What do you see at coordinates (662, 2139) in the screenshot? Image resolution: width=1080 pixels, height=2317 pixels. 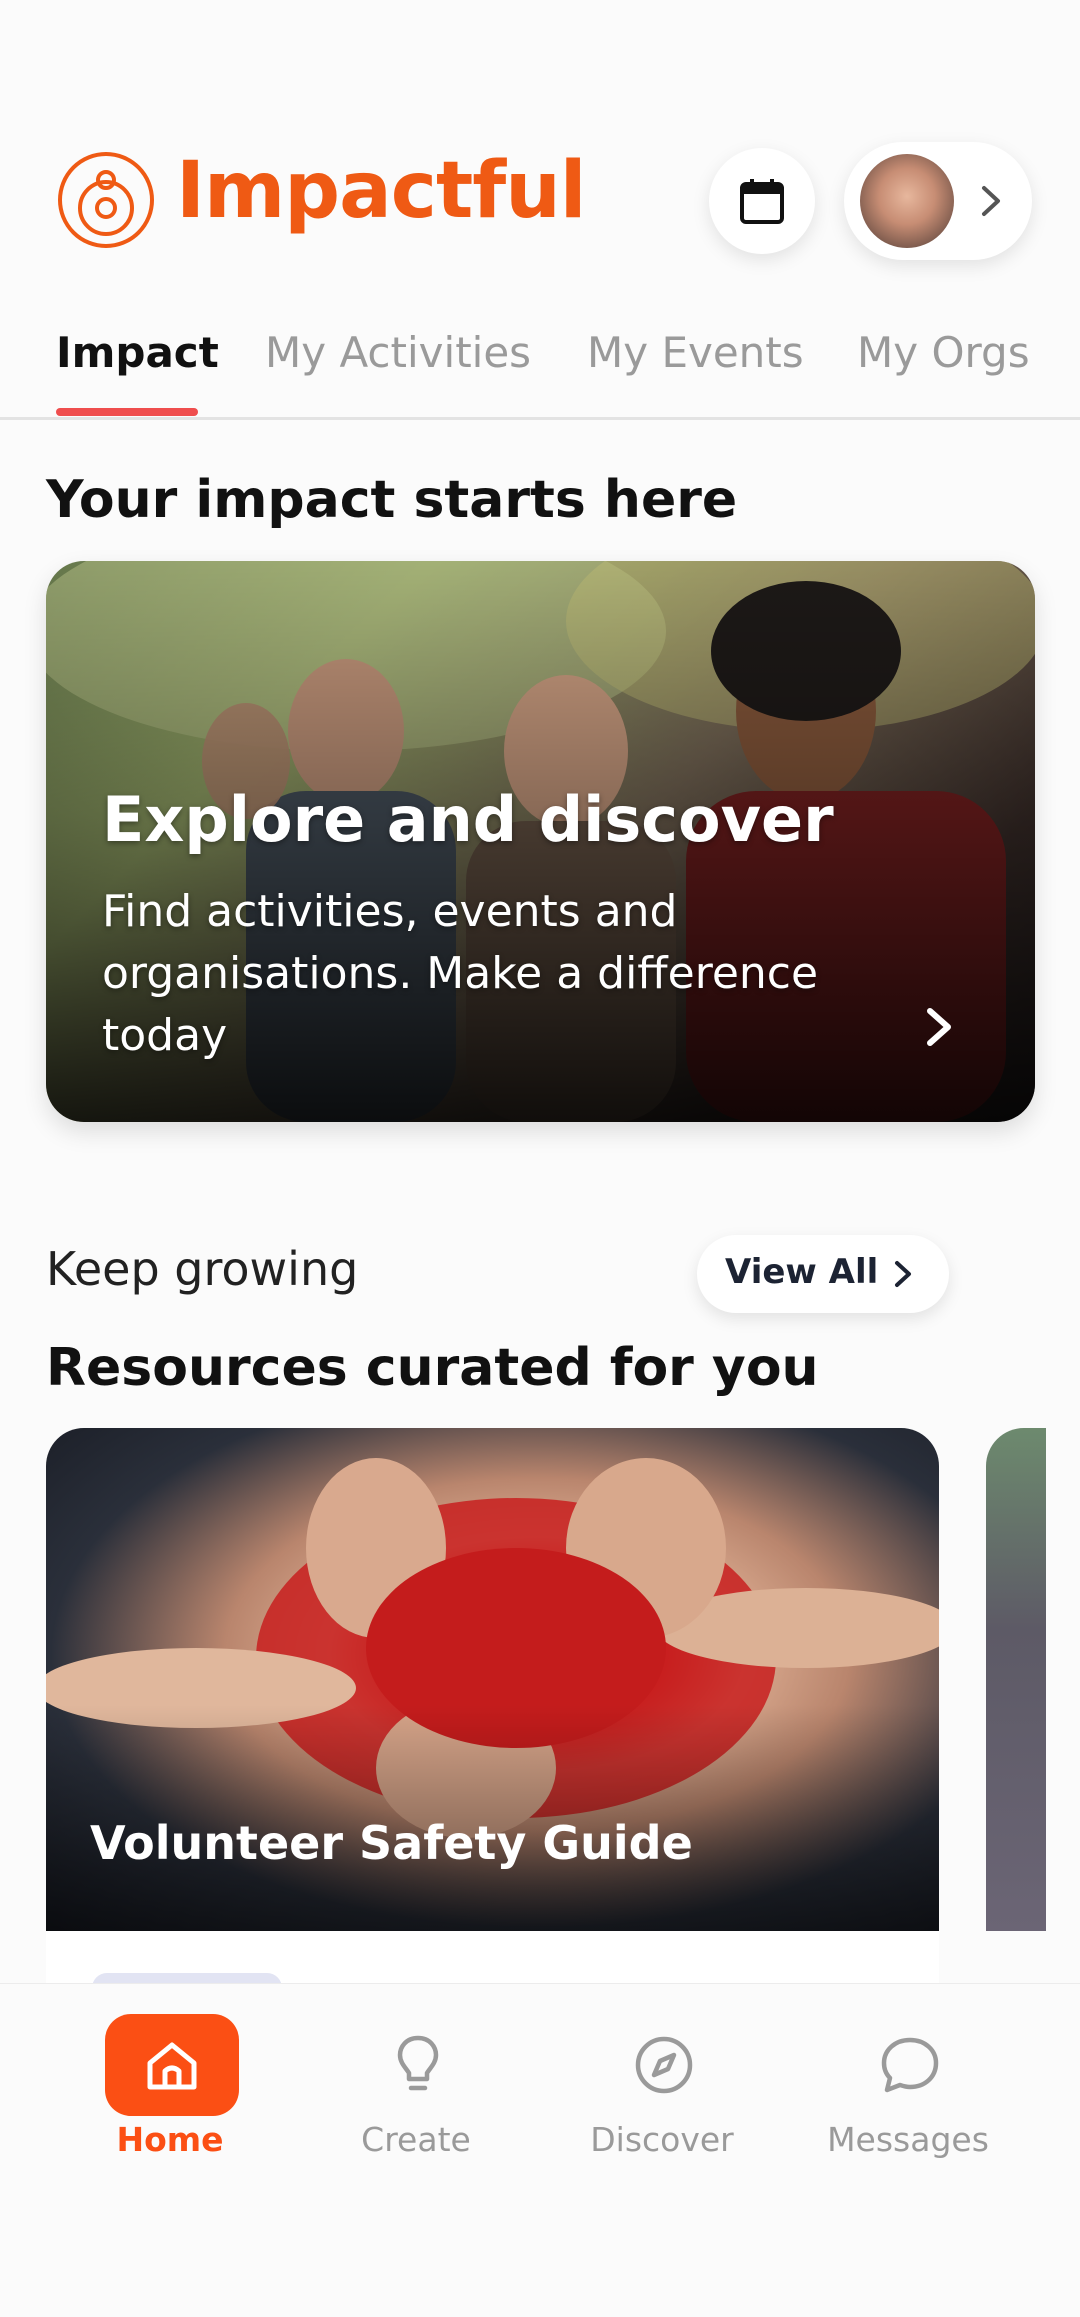 I see `nav-discover-label: Discover` at bounding box center [662, 2139].